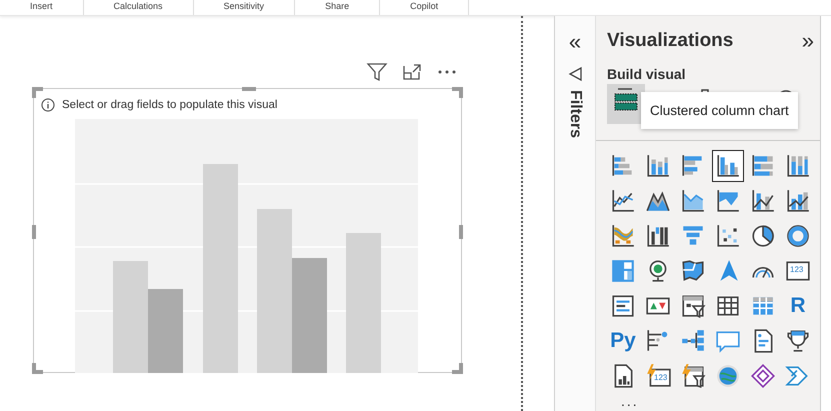 This screenshot has width=831, height=411. I want to click on script-visual-button: Py, so click(623, 341).